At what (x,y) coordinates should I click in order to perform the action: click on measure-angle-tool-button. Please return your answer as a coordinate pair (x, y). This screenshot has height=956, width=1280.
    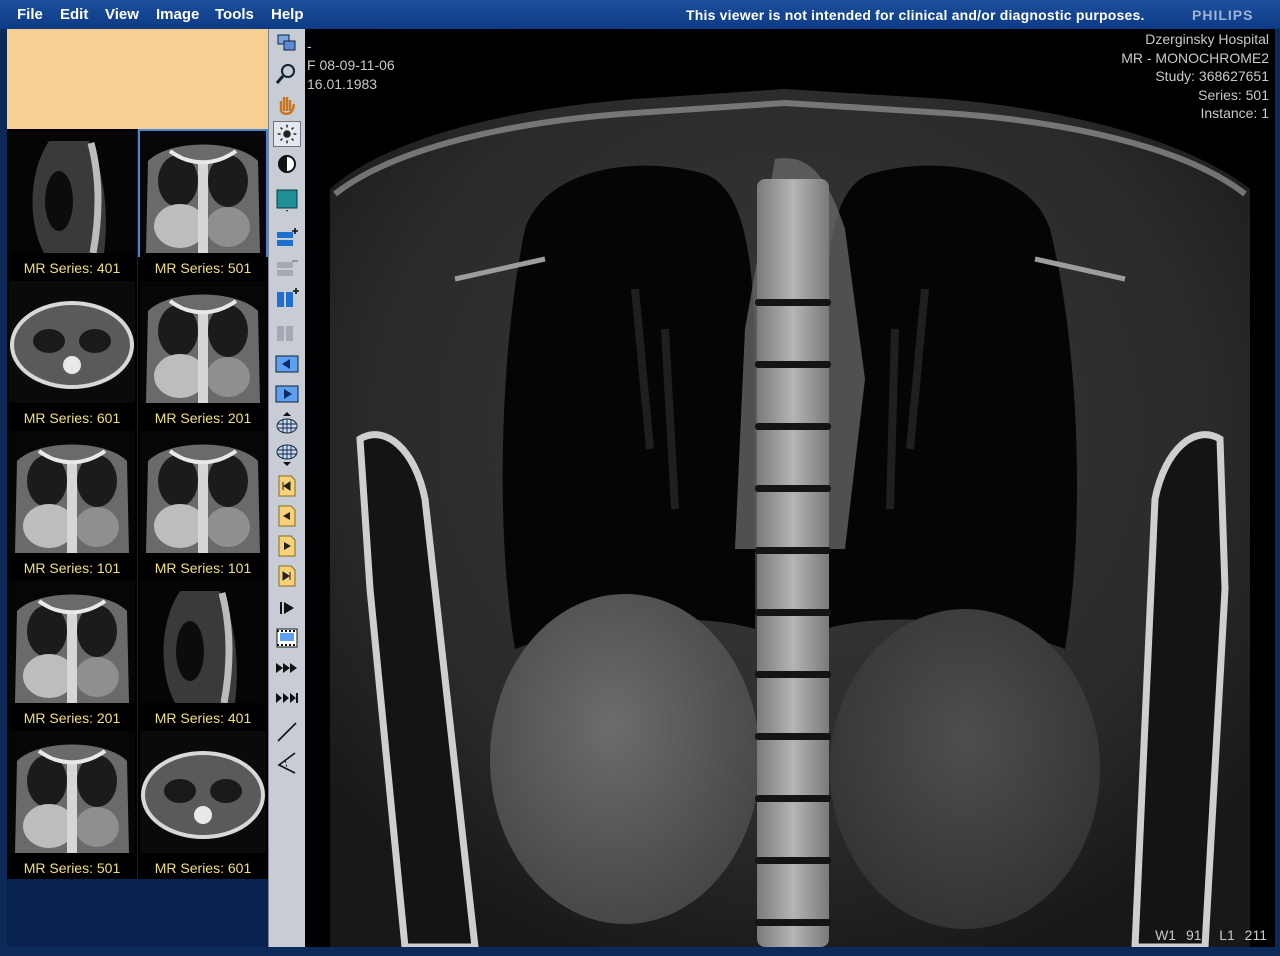
    Looking at the image, I should click on (287, 762).